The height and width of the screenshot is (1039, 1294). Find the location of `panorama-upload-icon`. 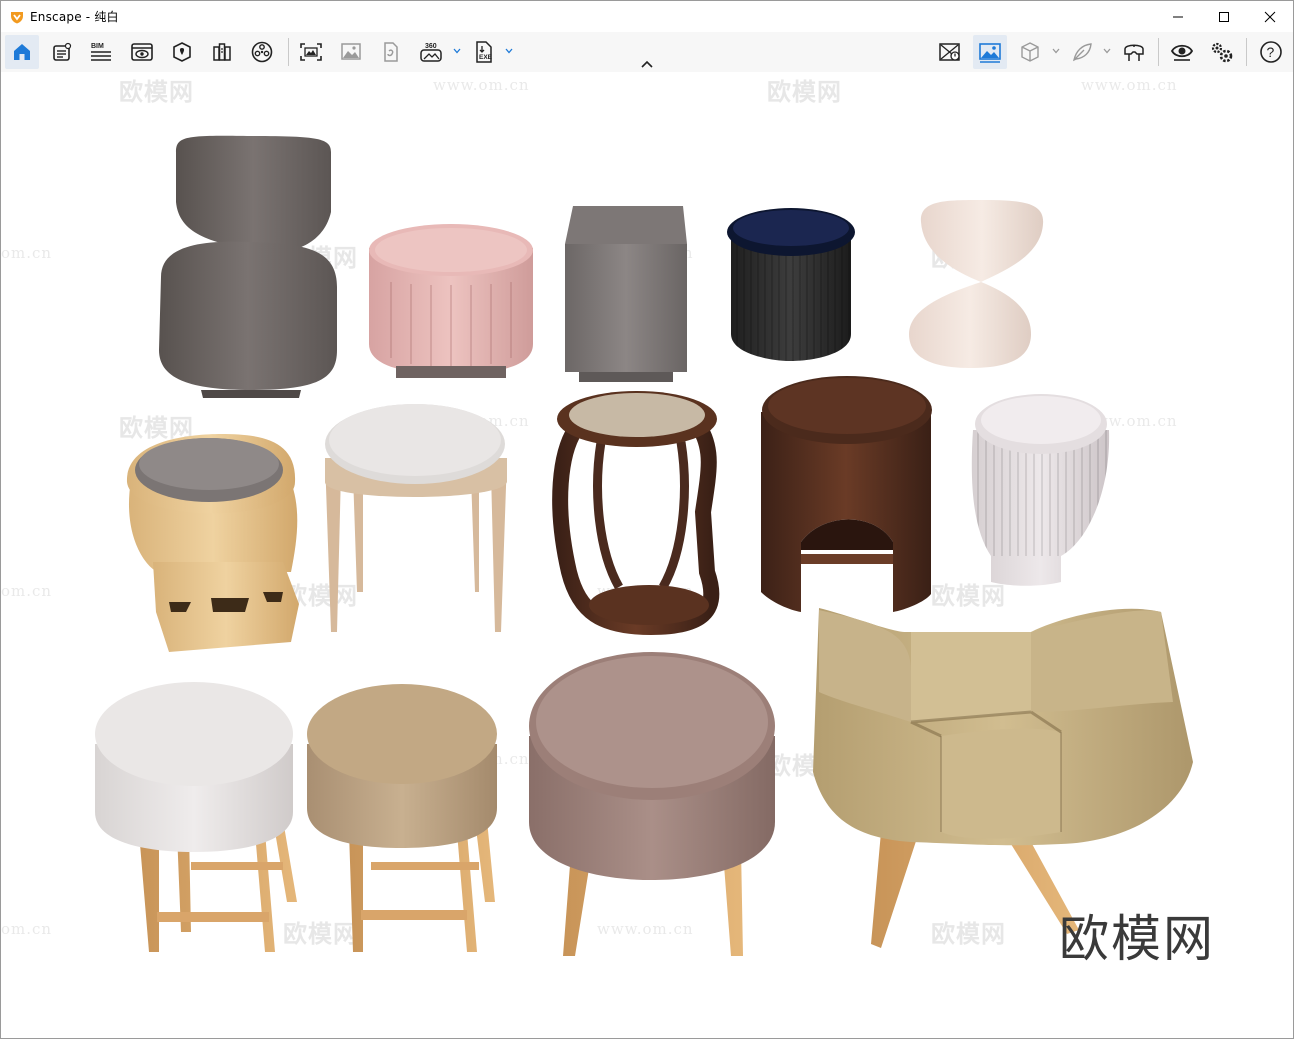

panorama-upload-icon is located at coordinates (391, 52).